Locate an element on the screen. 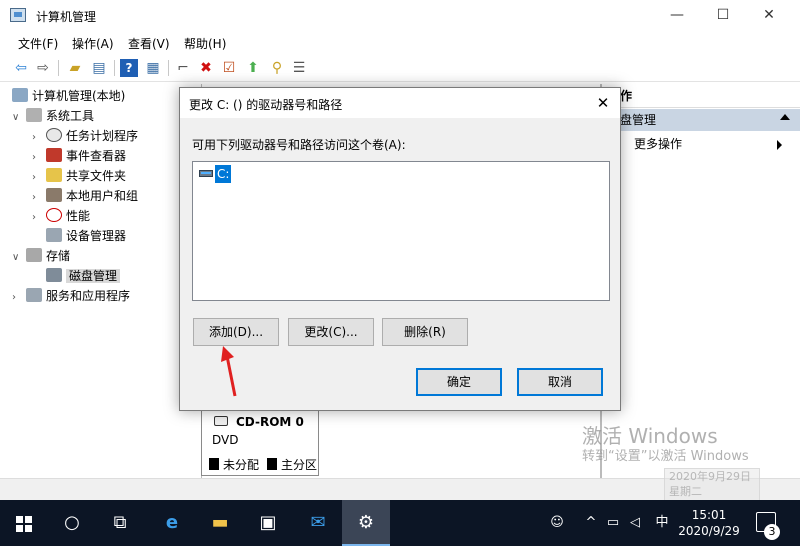  mail-icon: ✉ is located at coordinates (318, 523).